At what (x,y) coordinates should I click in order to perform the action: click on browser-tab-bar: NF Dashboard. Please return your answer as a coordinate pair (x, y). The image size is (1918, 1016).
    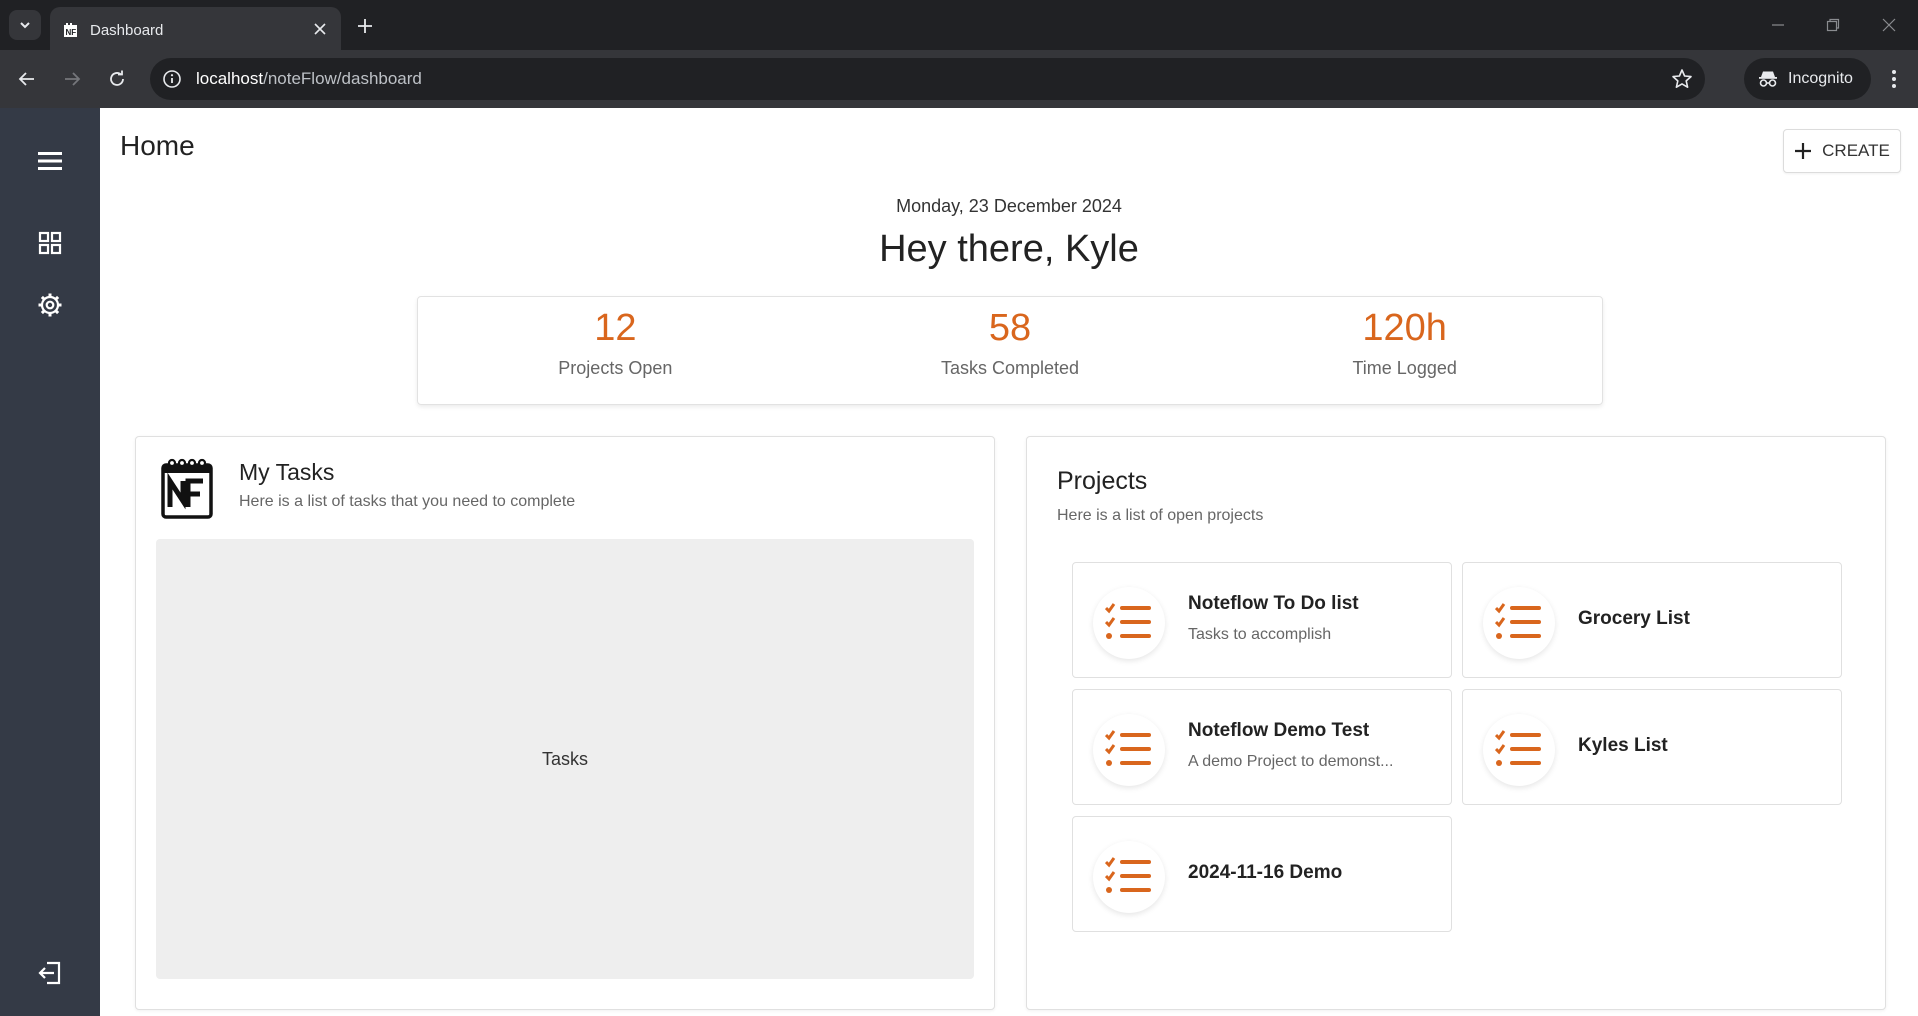
    Looking at the image, I should click on (959, 25).